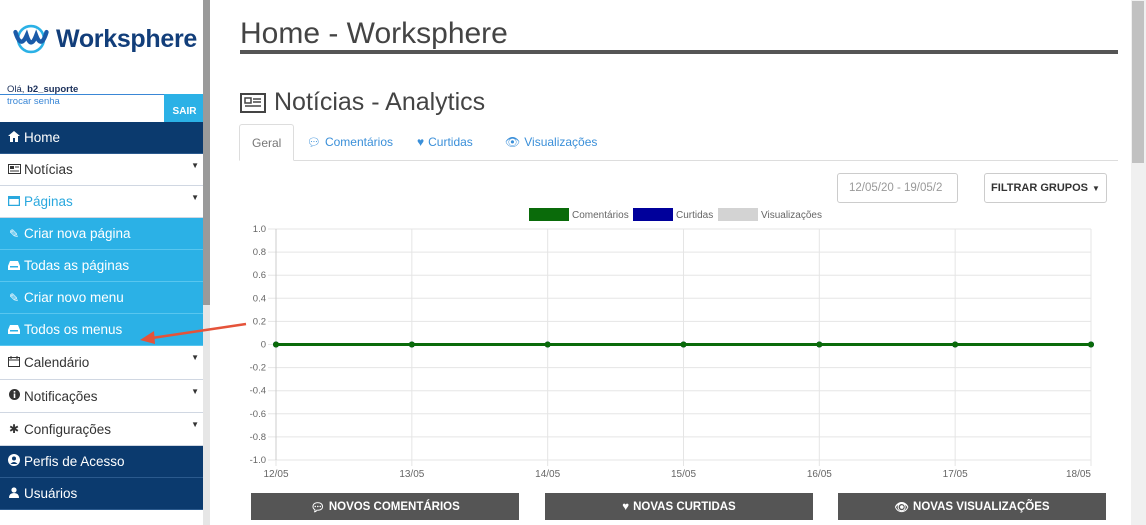  I want to click on sidebar-item-perfis-de-acesso: Perfis de Acesso, so click(102, 462).